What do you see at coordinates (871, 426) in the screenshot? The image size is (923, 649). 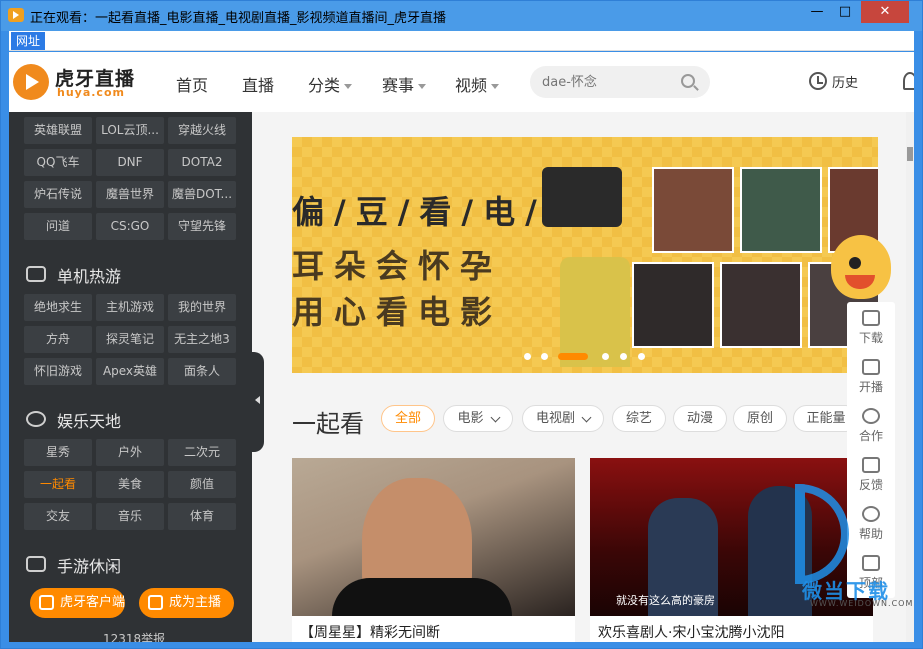 I see `float-cooperation: 合作` at bounding box center [871, 426].